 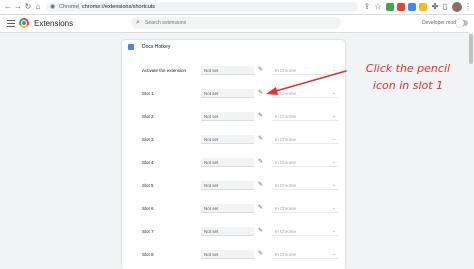 I want to click on annotation-note: Click the pencil icon in slot 1, so click(x=408, y=77).